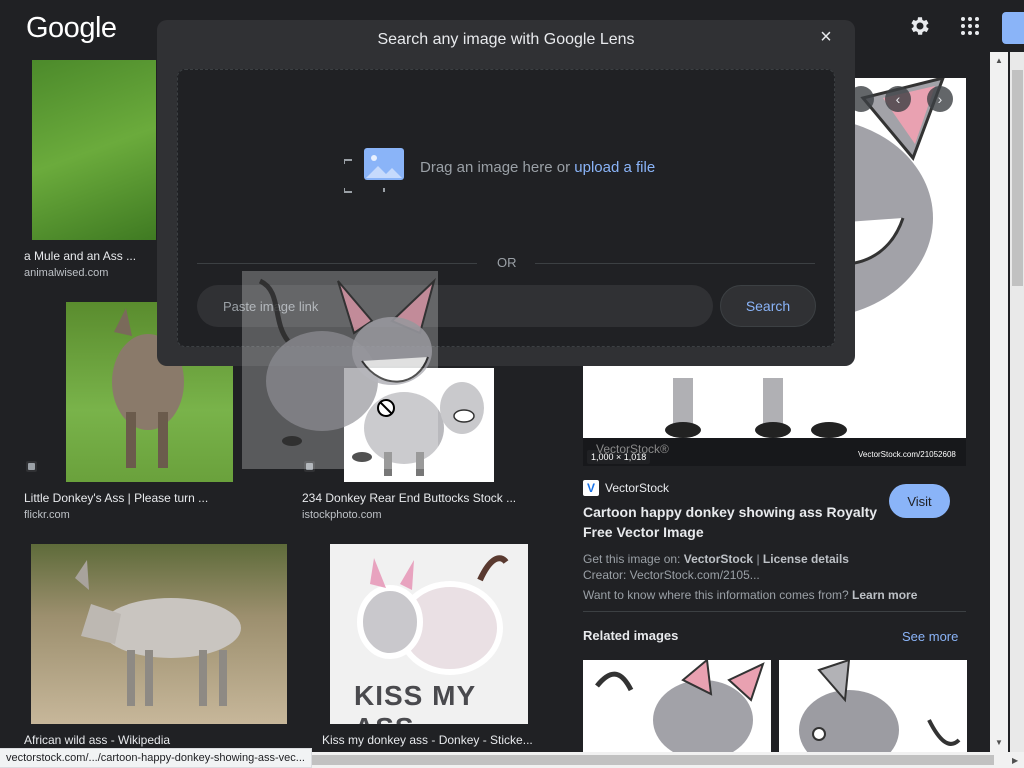 This screenshot has width=1024, height=768. I want to click on divider, so click(774, 611).